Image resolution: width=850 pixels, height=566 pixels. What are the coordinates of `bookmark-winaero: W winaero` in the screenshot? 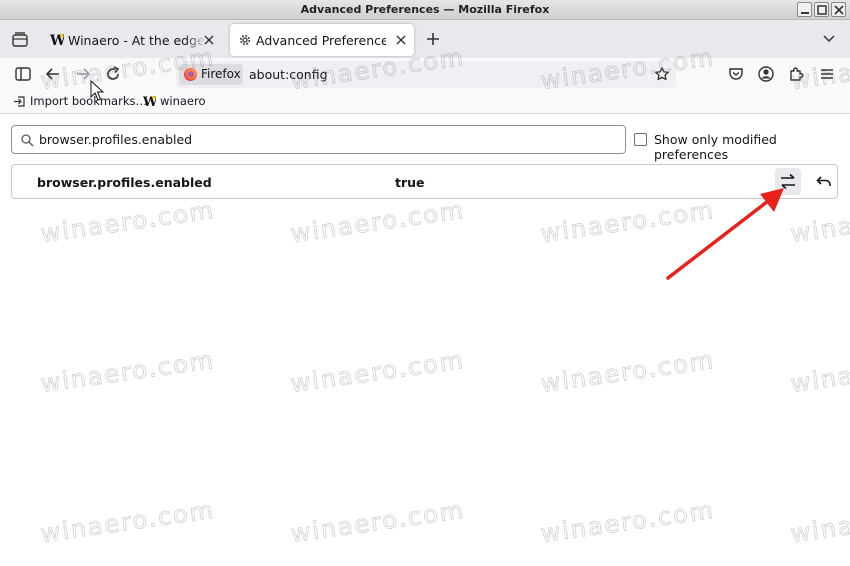 It's located at (174, 101).